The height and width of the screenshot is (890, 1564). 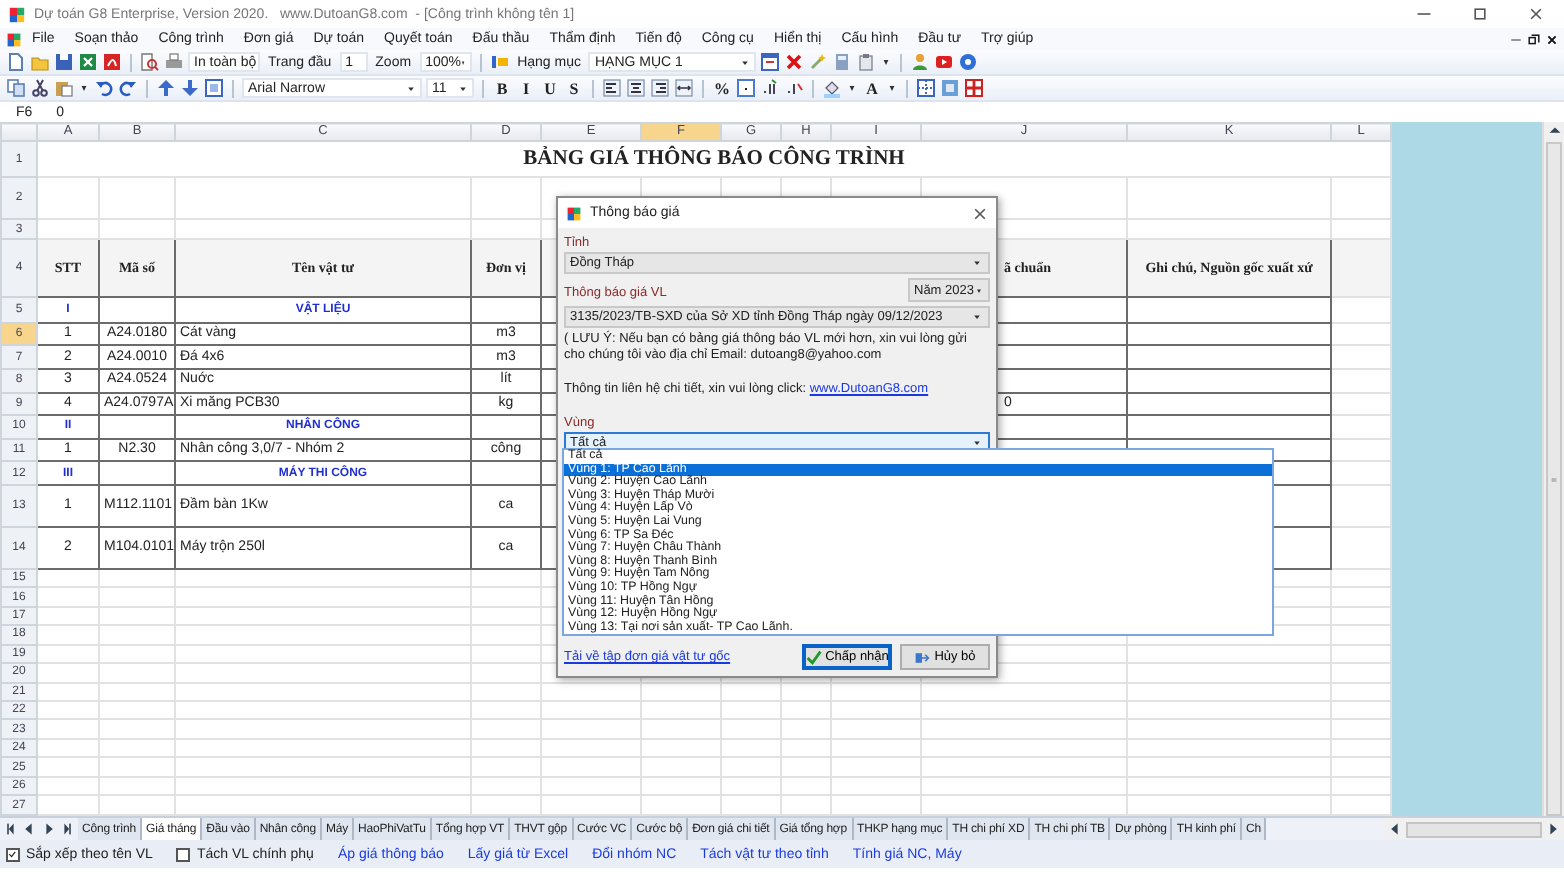 What do you see at coordinates (166, 88) in the screenshot?
I see `up-arrow-icon` at bounding box center [166, 88].